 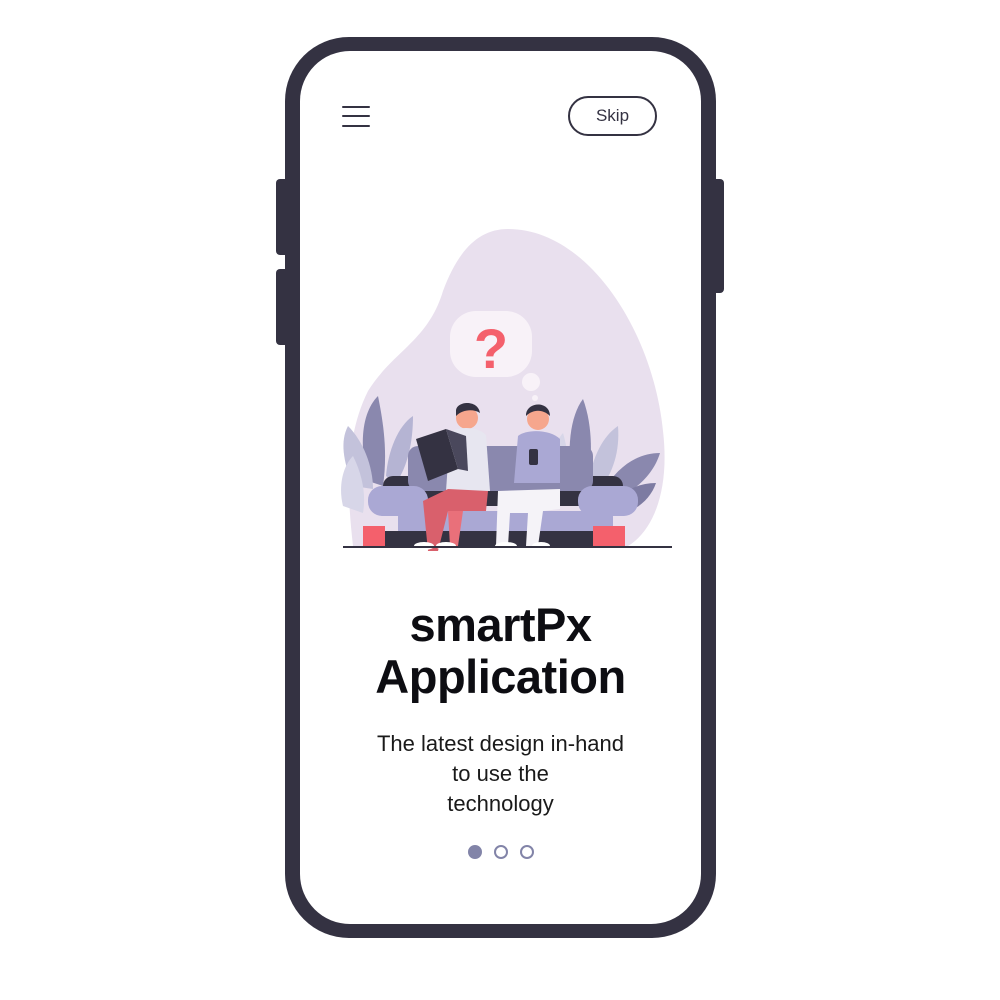 I want to click on skip-button: Skip, so click(x=612, y=116).